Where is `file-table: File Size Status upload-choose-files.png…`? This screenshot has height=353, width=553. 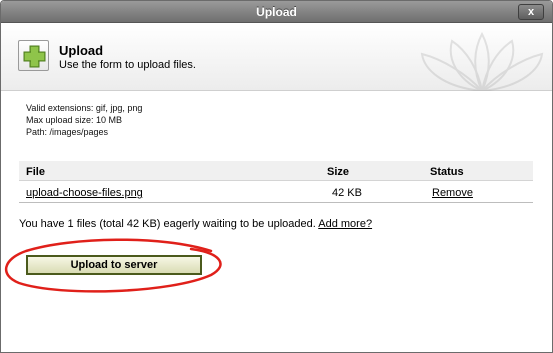
file-table: File Size Status upload-choose-files.png… is located at coordinates (276, 182).